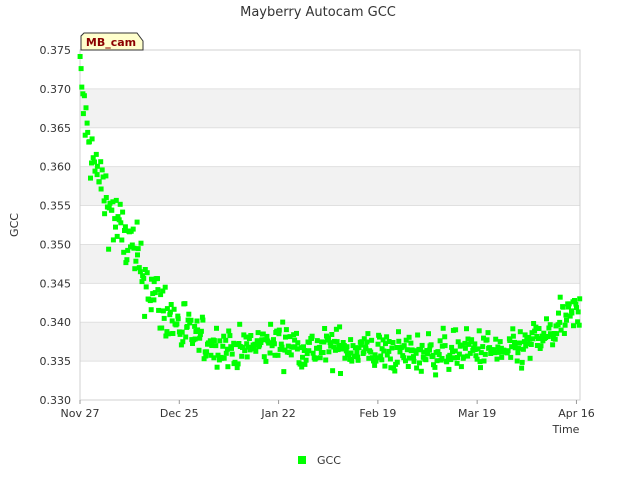 The image size is (640, 480). I want to click on legend-label: GCC, so click(329, 460).